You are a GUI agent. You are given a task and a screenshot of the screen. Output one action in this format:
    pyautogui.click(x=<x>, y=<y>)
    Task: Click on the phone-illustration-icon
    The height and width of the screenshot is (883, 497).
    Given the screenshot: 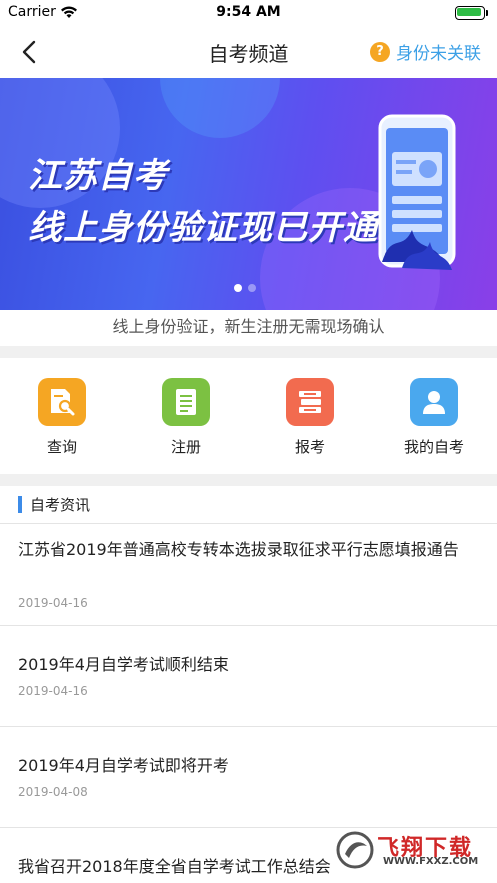 What is the action you would take?
    pyautogui.click(x=417, y=199)
    